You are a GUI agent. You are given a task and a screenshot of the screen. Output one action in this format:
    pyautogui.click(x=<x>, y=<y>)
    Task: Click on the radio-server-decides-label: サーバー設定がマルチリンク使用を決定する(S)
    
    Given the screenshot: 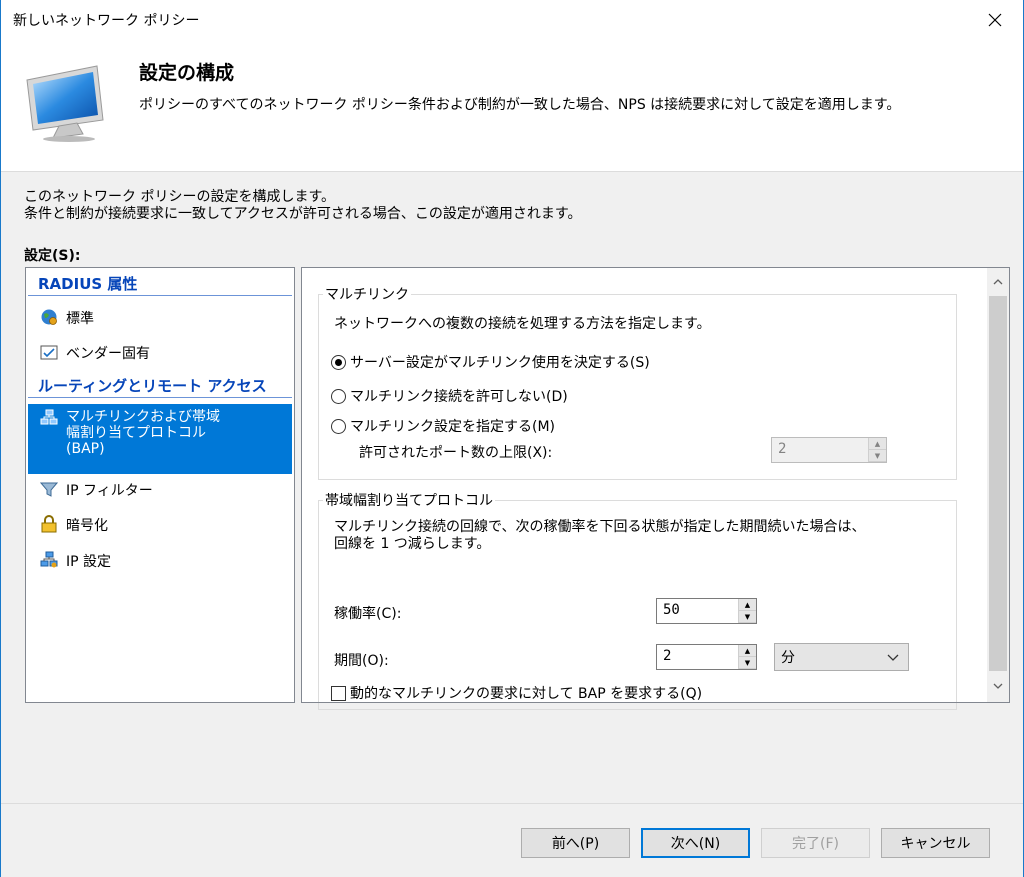 What is the action you would take?
    pyautogui.click(x=500, y=363)
    